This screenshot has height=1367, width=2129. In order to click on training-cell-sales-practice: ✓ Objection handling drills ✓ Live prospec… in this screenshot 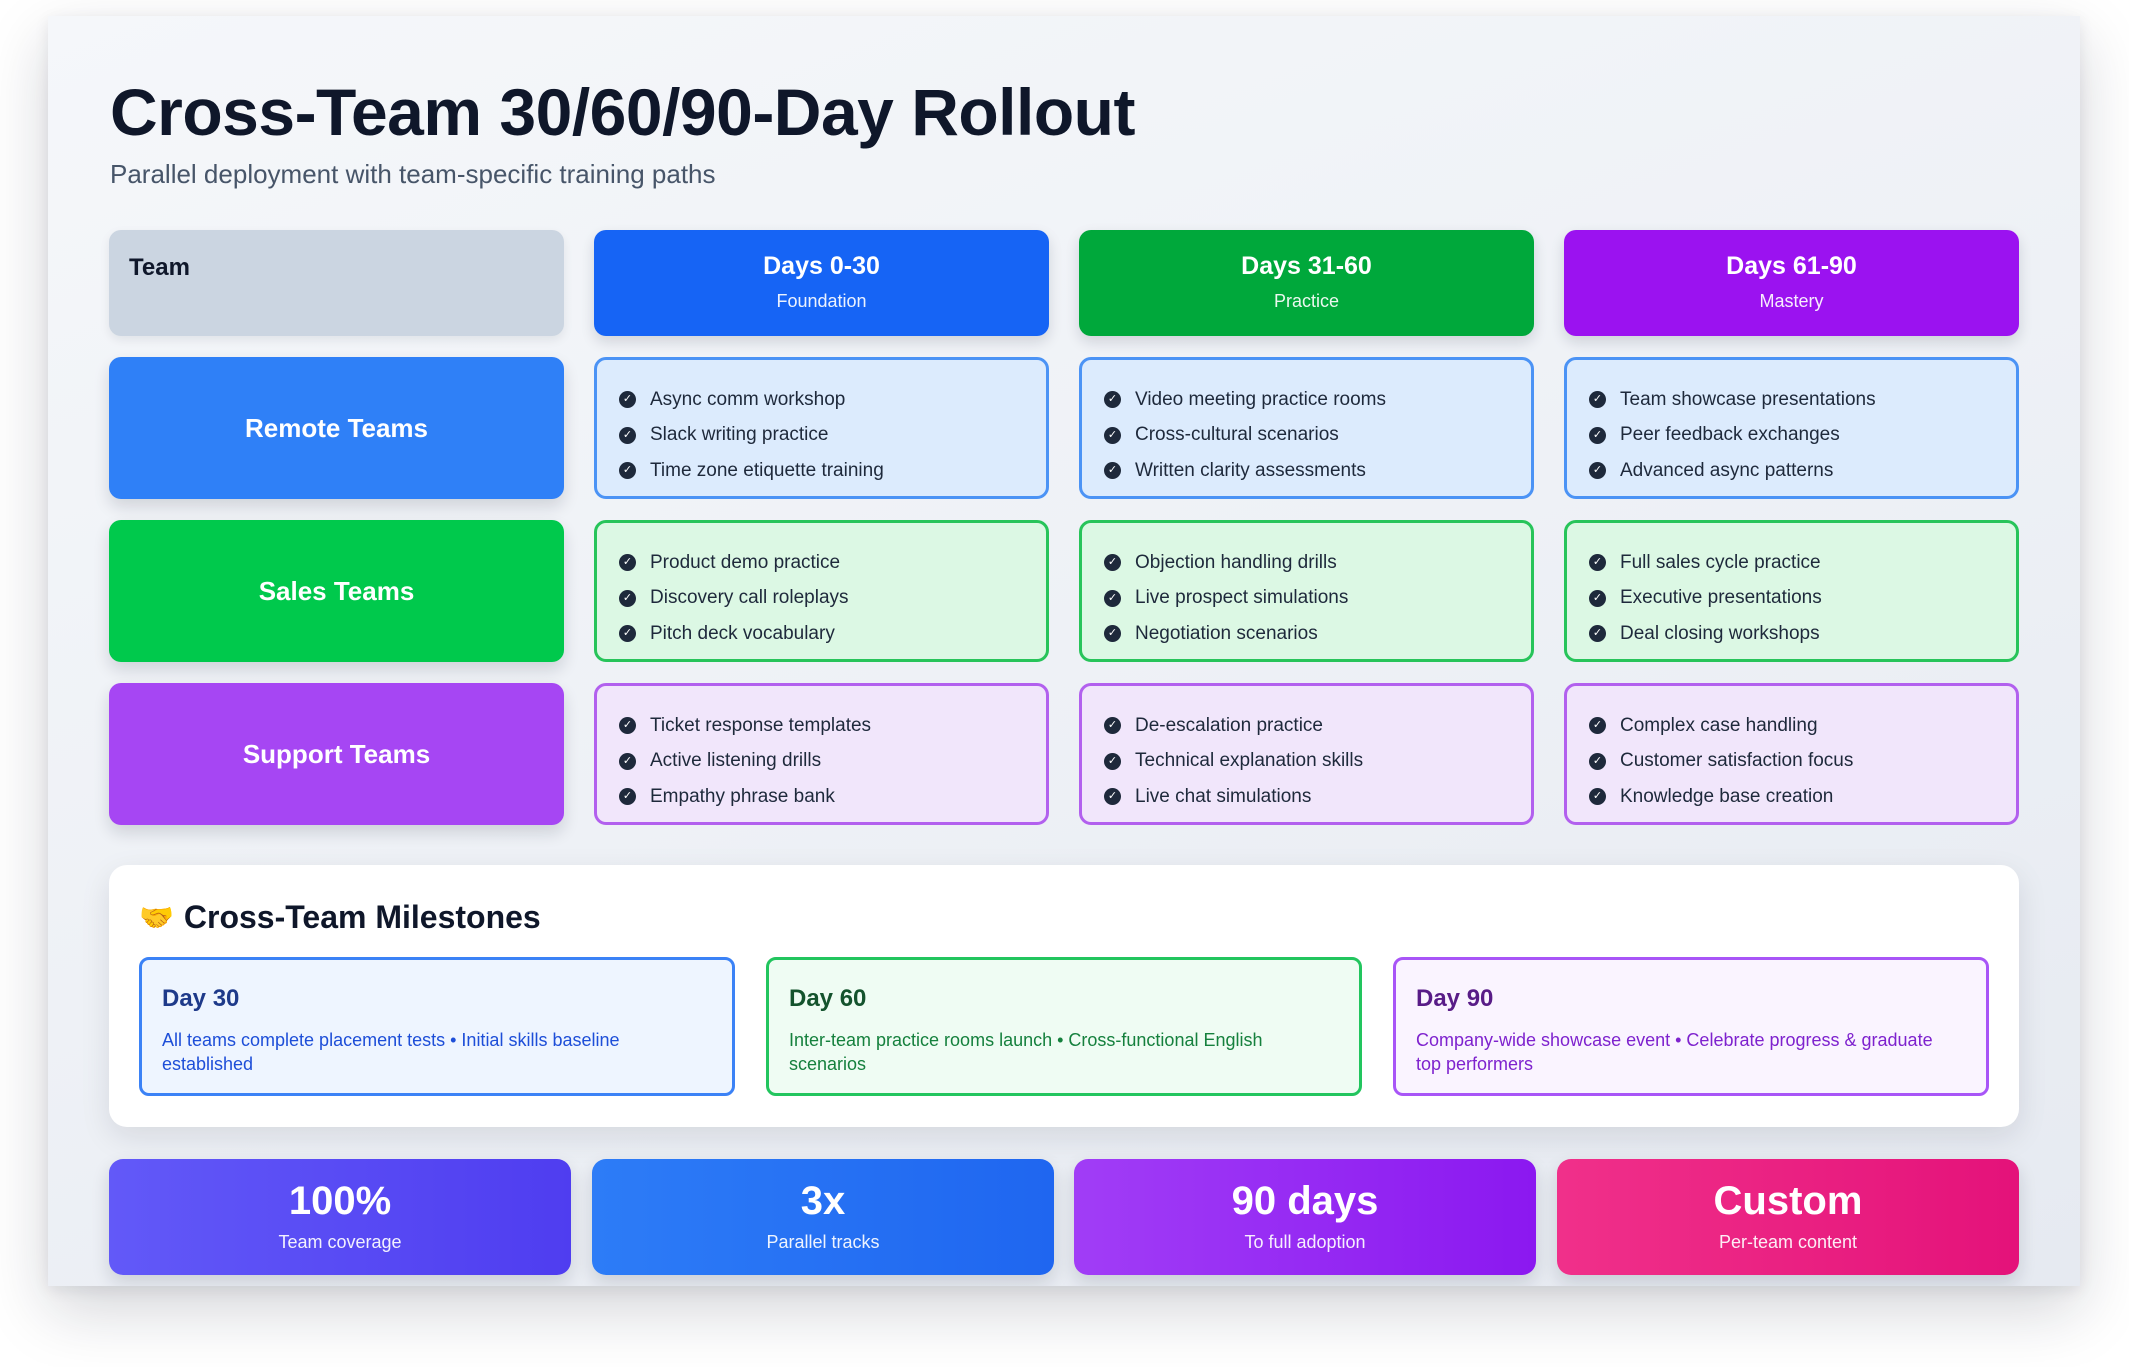, I will do `click(1306, 591)`.